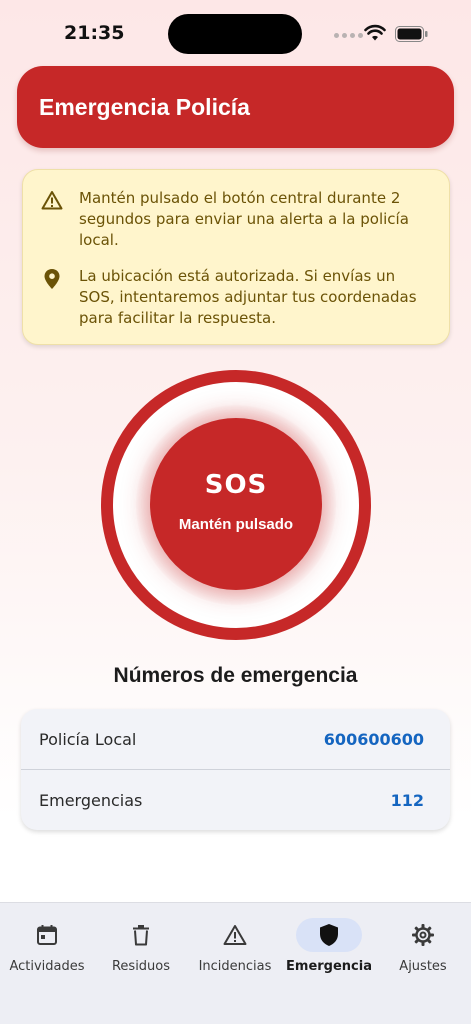  Describe the element at coordinates (235, 800) in the screenshot. I see `list-item-emergencias: Emergencias 112` at that location.